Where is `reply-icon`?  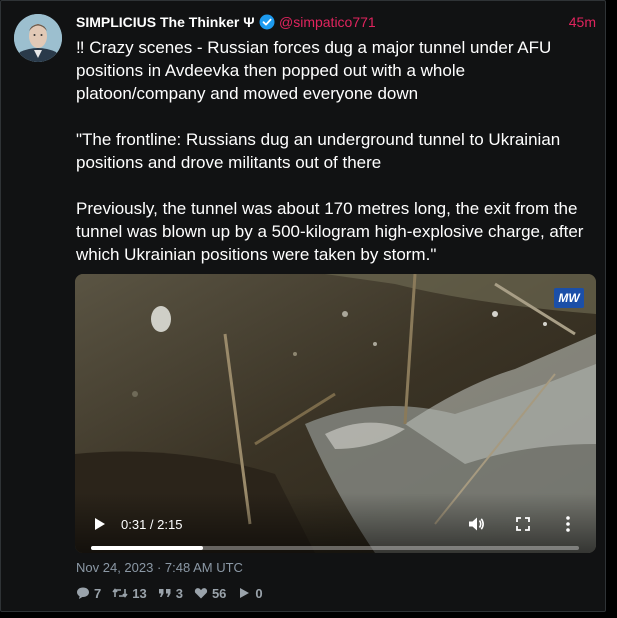
reply-icon is located at coordinates (83, 593).